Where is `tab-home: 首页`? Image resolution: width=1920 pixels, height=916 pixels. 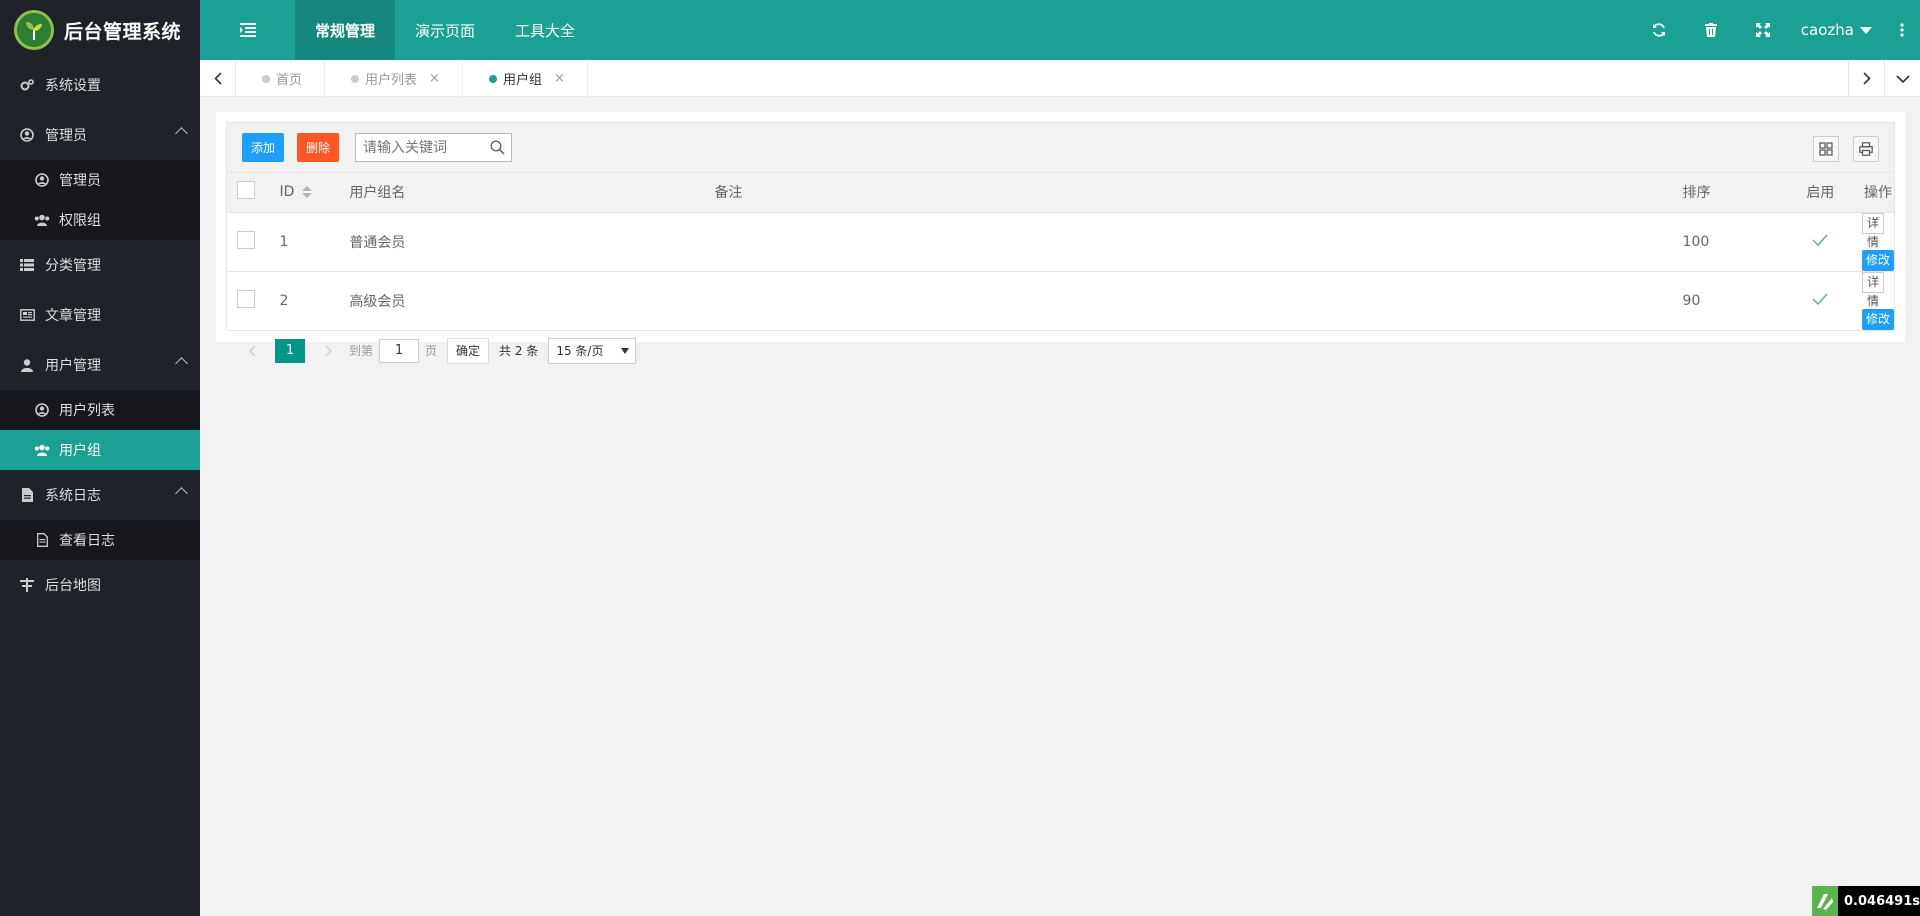
tab-home: 首页 is located at coordinates (281, 78).